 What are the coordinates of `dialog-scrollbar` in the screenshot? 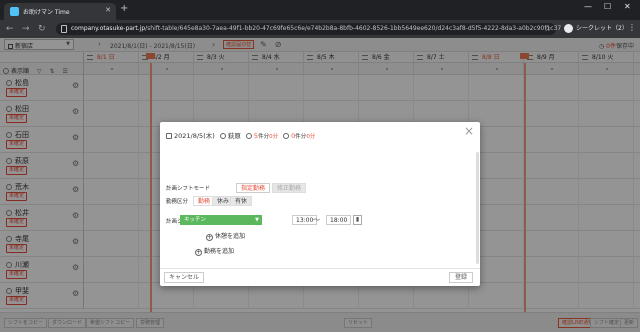 It's located at (477, 208).